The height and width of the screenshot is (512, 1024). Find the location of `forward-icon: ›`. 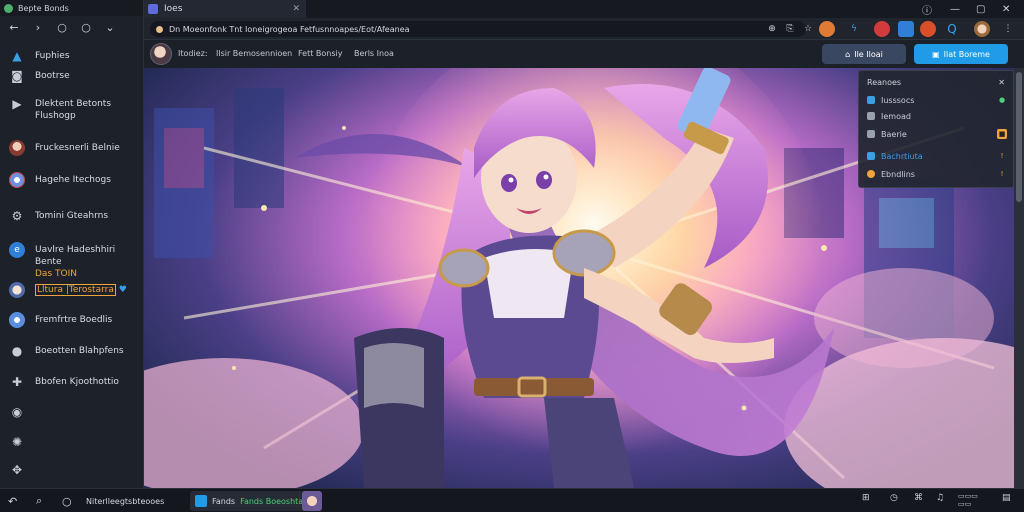

forward-icon: › is located at coordinates (38, 28).